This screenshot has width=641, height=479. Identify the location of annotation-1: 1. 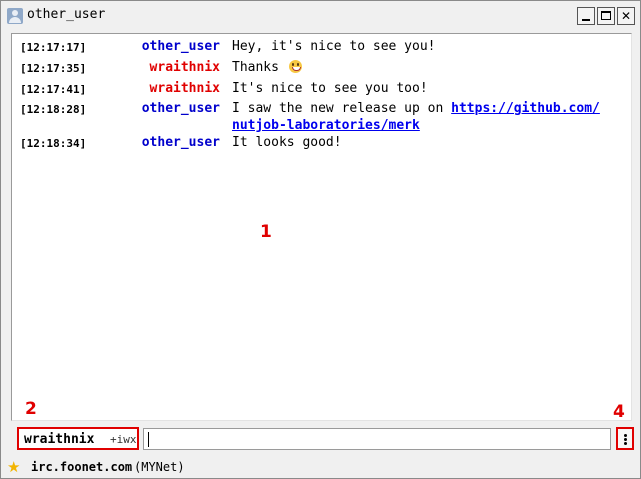
(266, 232).